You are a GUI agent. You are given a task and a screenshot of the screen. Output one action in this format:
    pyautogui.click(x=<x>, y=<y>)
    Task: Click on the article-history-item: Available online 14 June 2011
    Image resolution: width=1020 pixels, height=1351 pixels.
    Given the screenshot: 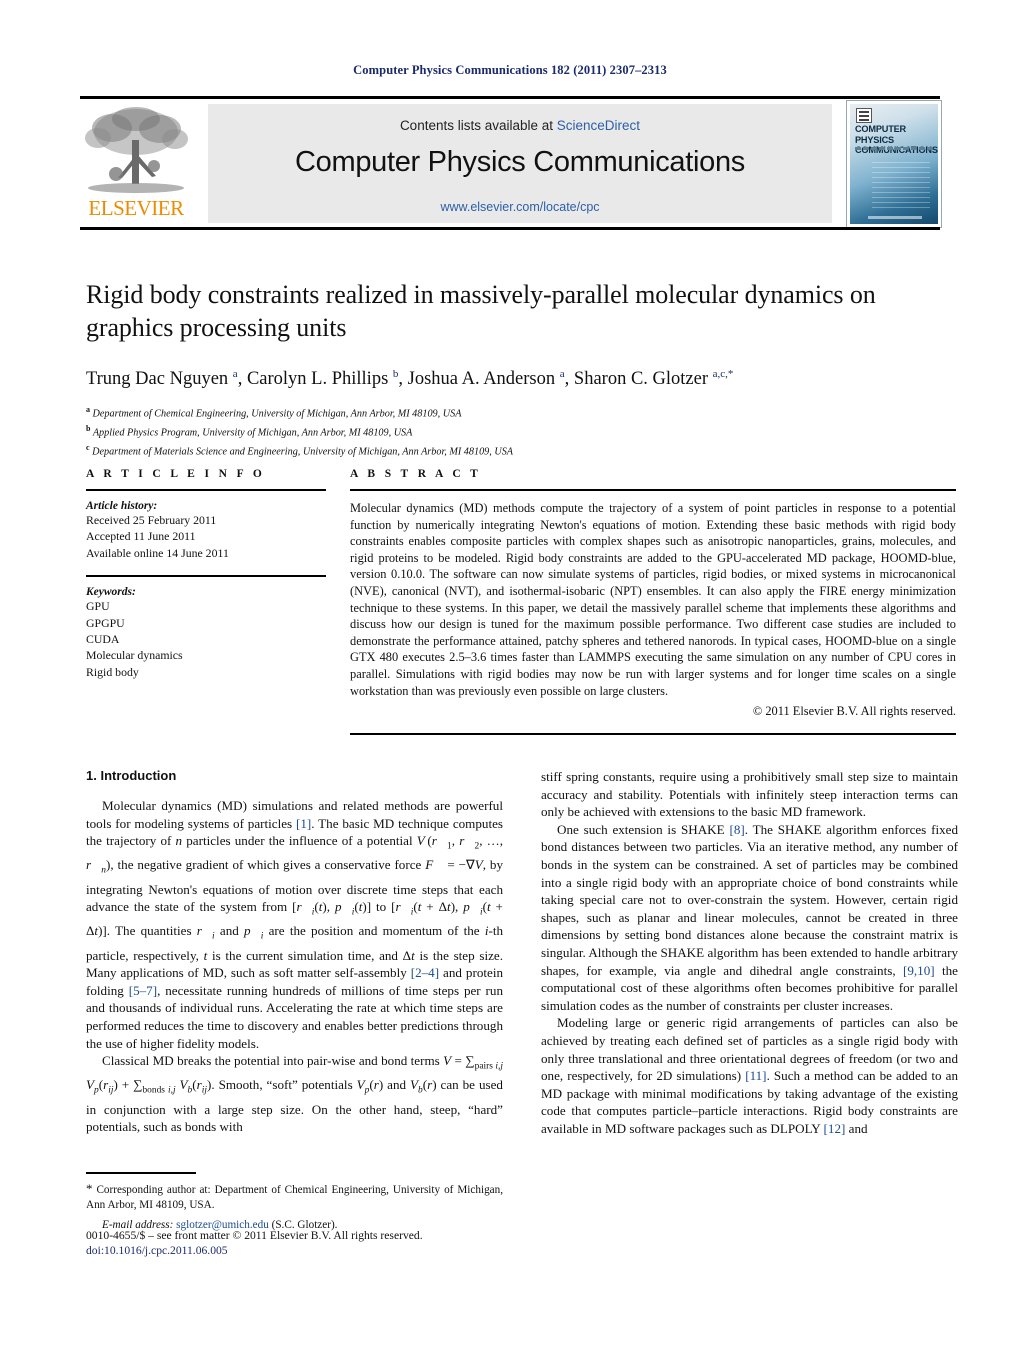 What is the action you would take?
    pyautogui.click(x=157, y=552)
    